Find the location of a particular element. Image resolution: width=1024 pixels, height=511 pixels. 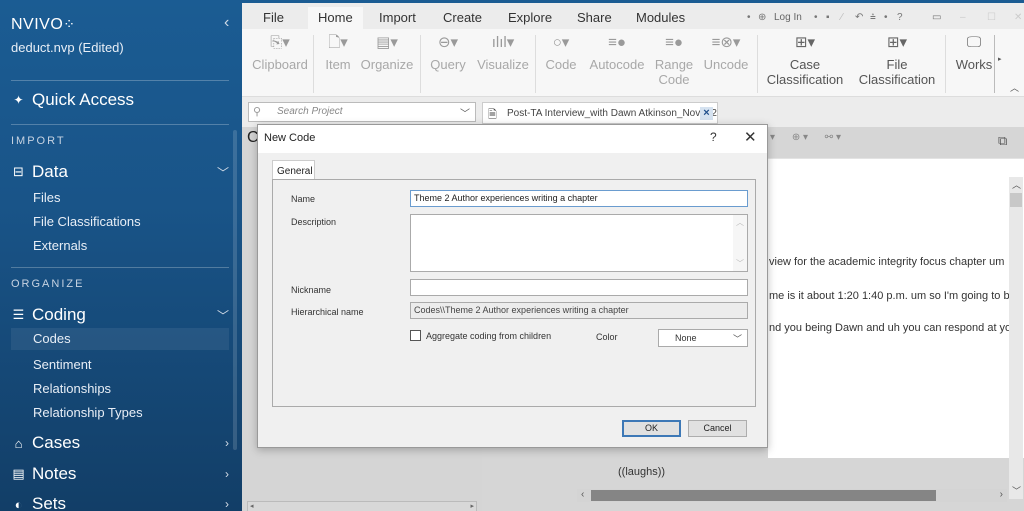

scroll-right-icon: › is located at coordinates (1001, 494).